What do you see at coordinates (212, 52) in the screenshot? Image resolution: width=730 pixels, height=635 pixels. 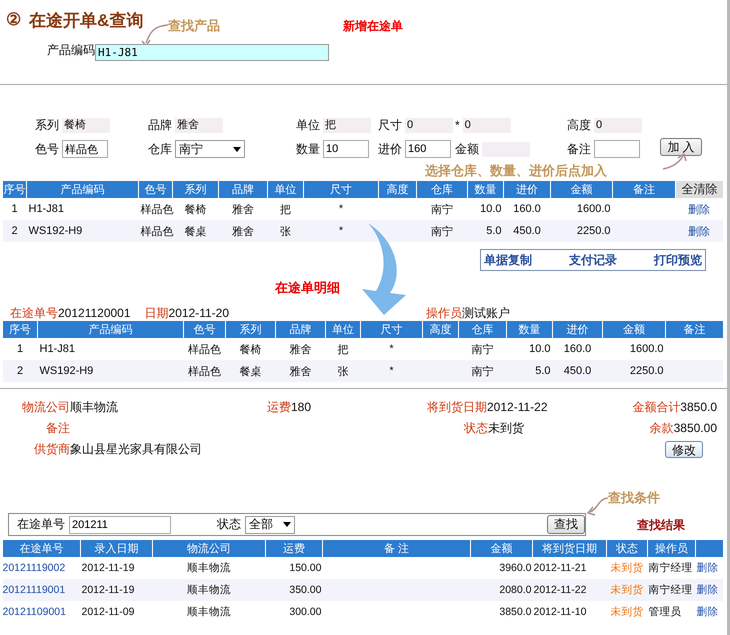 I see `product-code-field: H1-J81` at bounding box center [212, 52].